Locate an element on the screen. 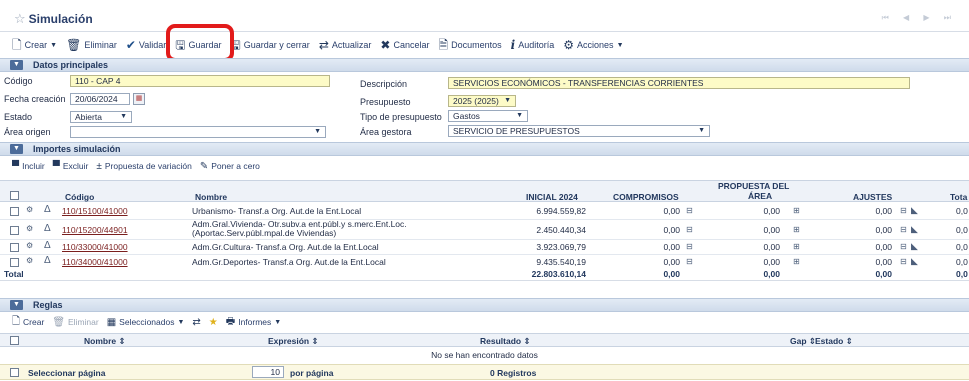 Image resolution: width=969 pixels, height=381 pixels. excluir-button: ▀ Excluir is located at coordinates (71, 166).